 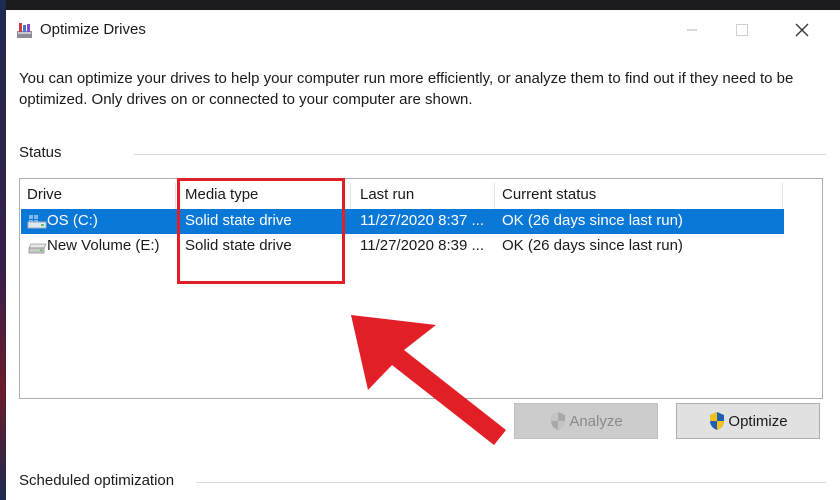 What do you see at coordinates (40, 152) in the screenshot?
I see `status-section-label: Status` at bounding box center [40, 152].